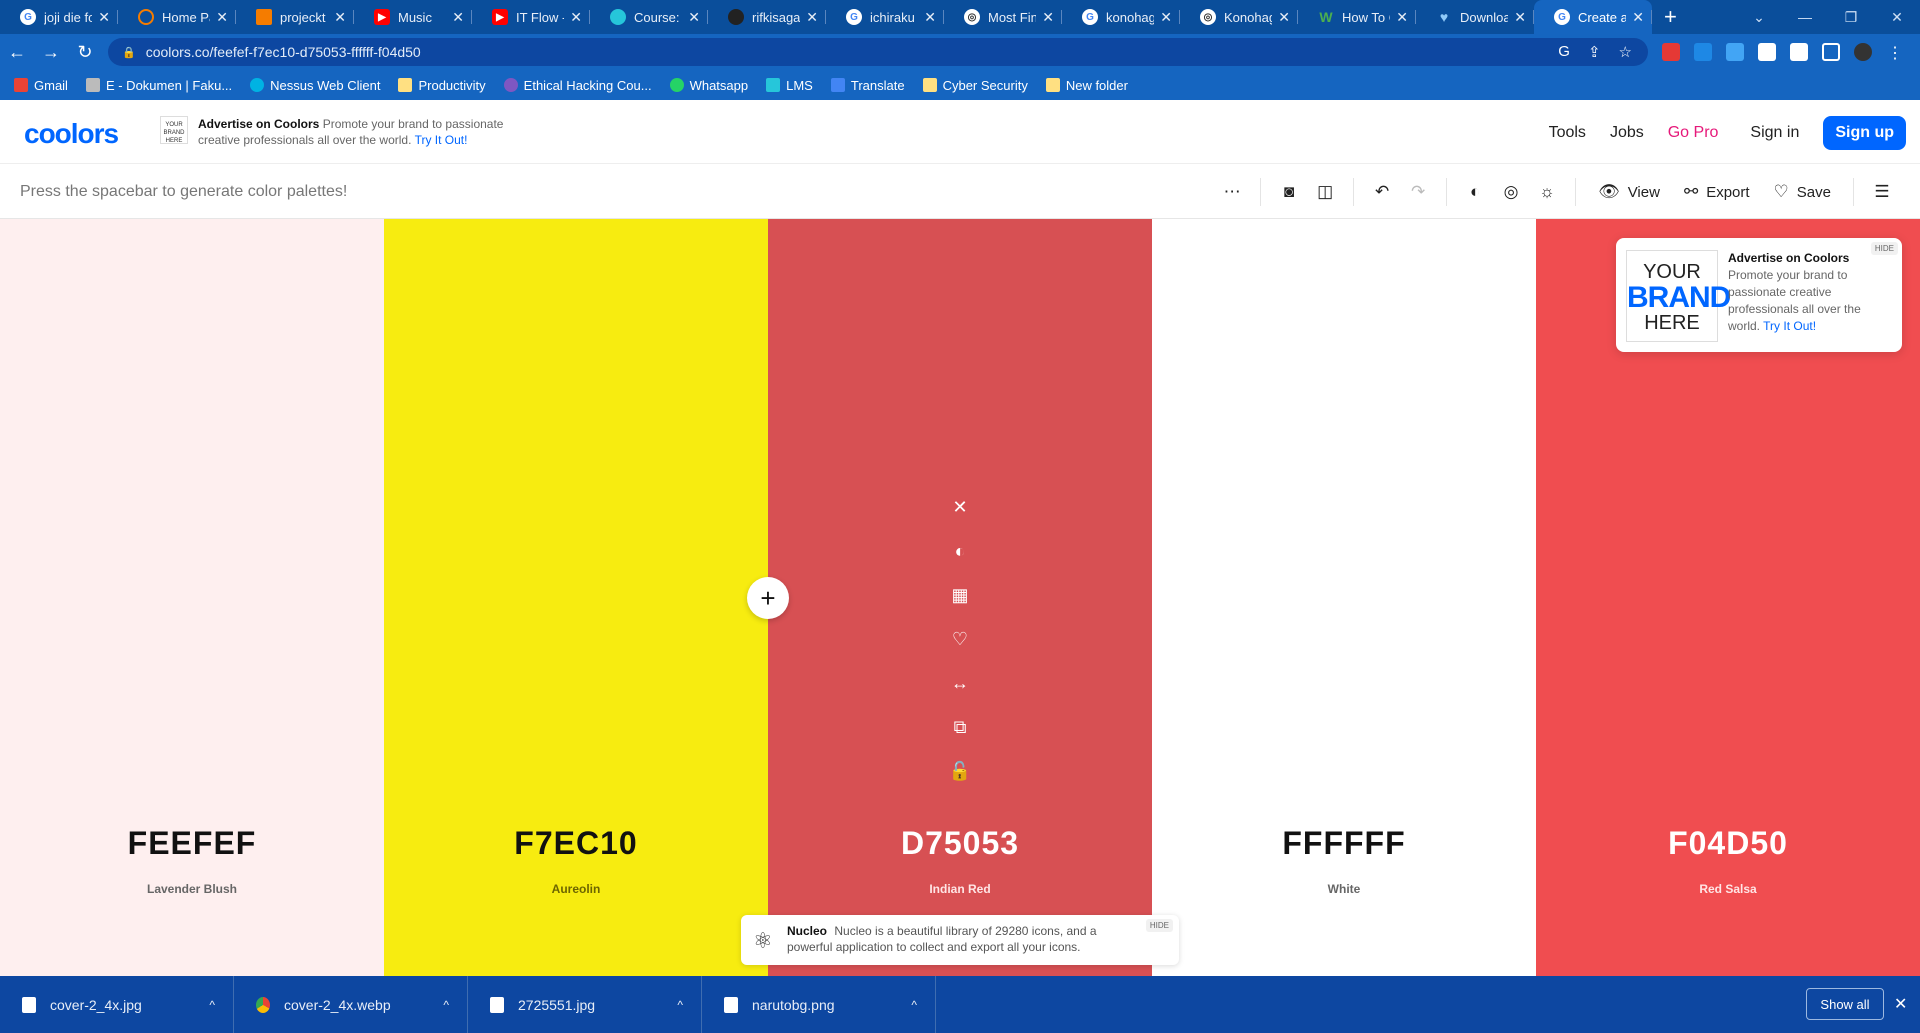 Image resolution: width=1920 pixels, height=1033 pixels. Describe the element at coordinates (960, 727) in the screenshot. I see `copy-icon: ⧉` at that location.